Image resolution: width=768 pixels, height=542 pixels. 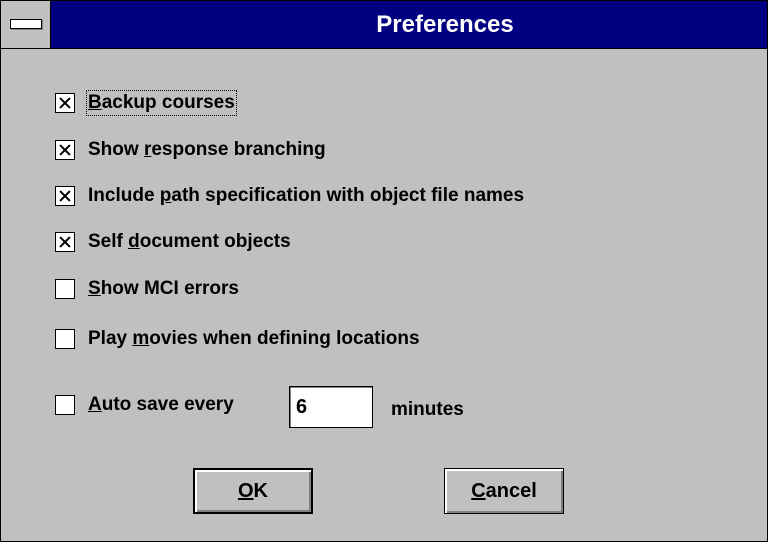 I want to click on show-response-branching-label: Show response branching, so click(x=207, y=150).